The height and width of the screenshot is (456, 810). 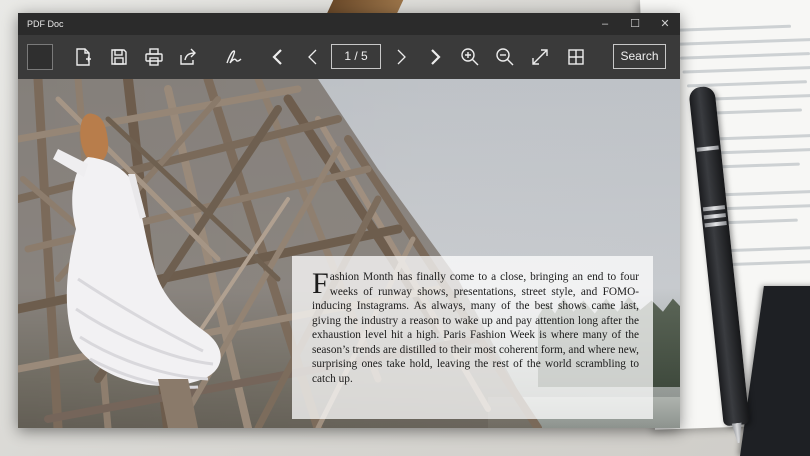 What do you see at coordinates (505, 57) in the screenshot?
I see `zoom-out-icon` at bounding box center [505, 57].